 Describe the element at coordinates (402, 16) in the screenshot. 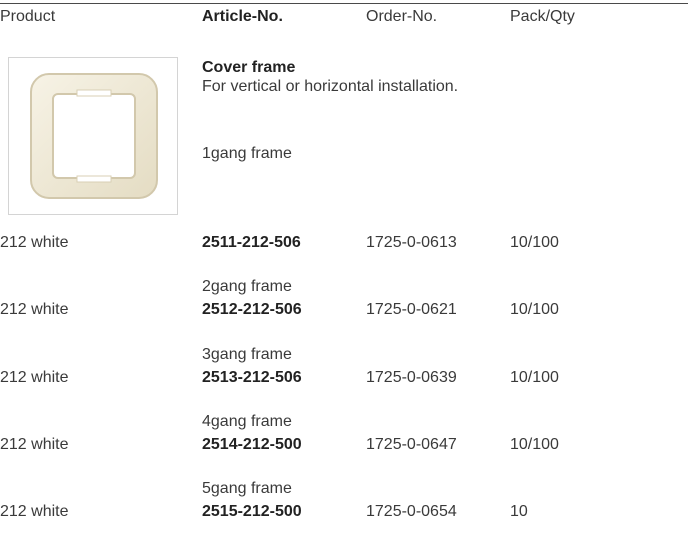

I see `header-order: Order-No.` at that location.